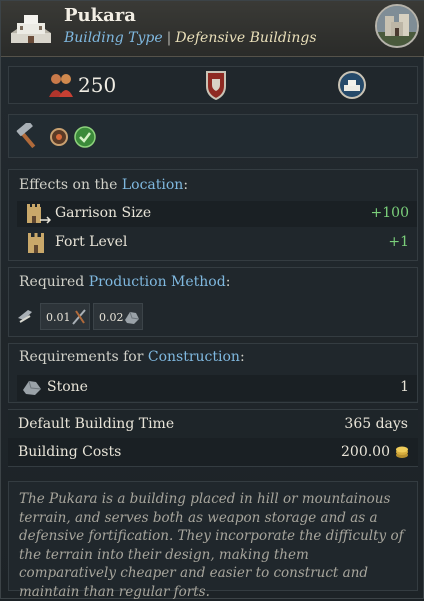  I want to click on requirement-value: 1, so click(404, 387).